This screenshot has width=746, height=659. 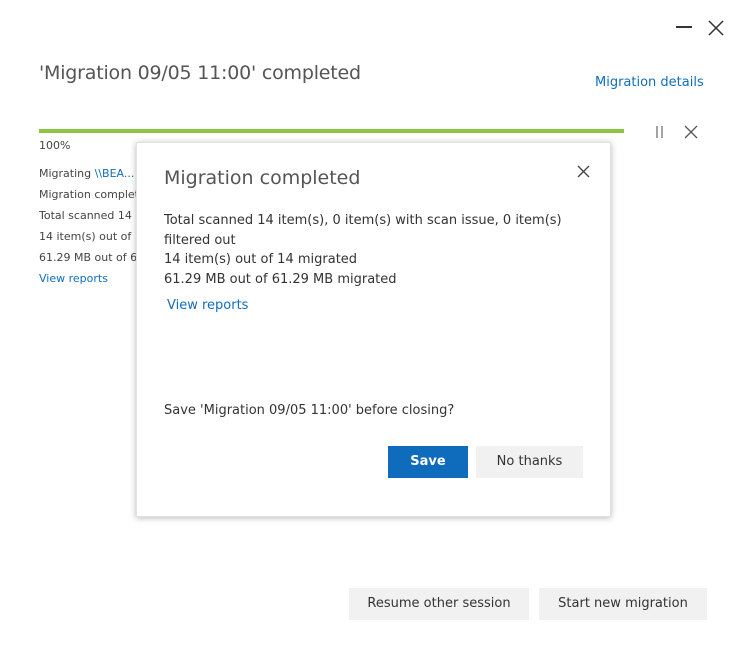 What do you see at coordinates (280, 279) in the screenshot?
I see `size-summary: 61.29 MB out of 61.29 MB migrated` at bounding box center [280, 279].